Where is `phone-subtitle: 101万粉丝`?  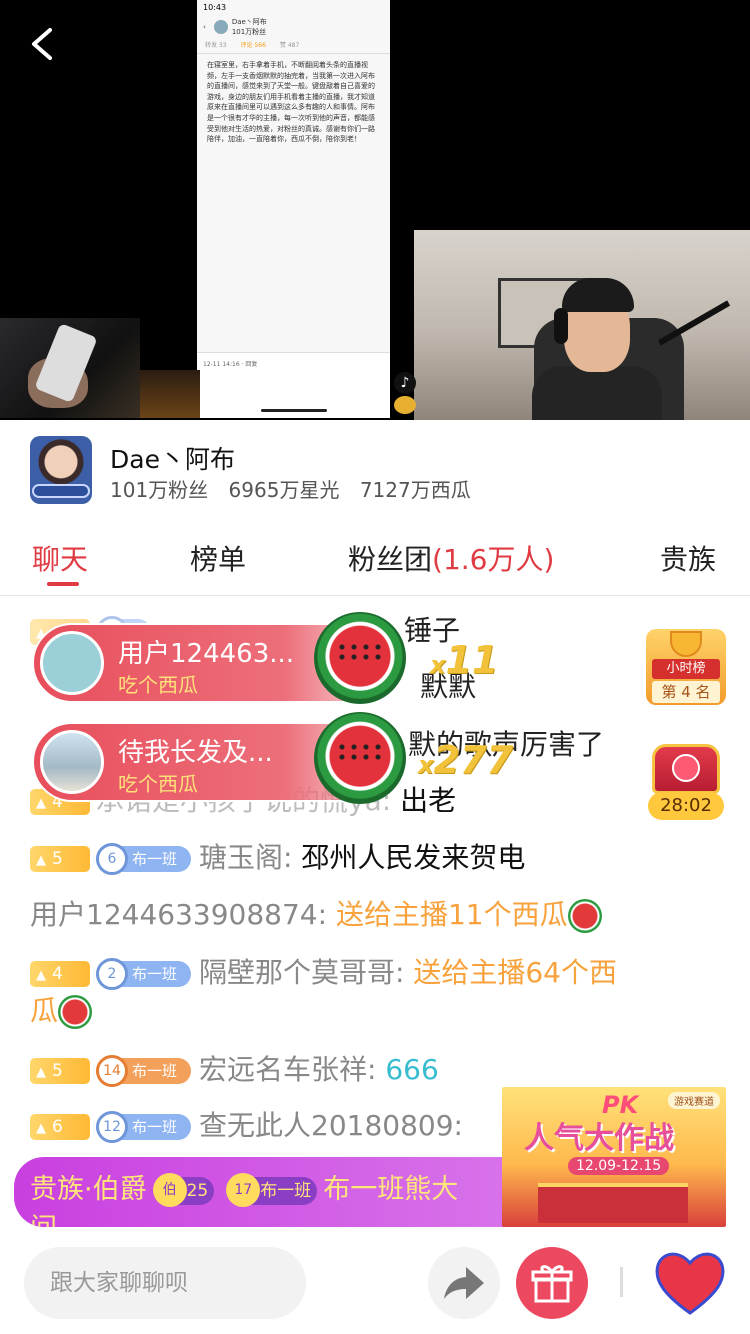
phone-subtitle: 101万粉丝 is located at coordinates (249, 32).